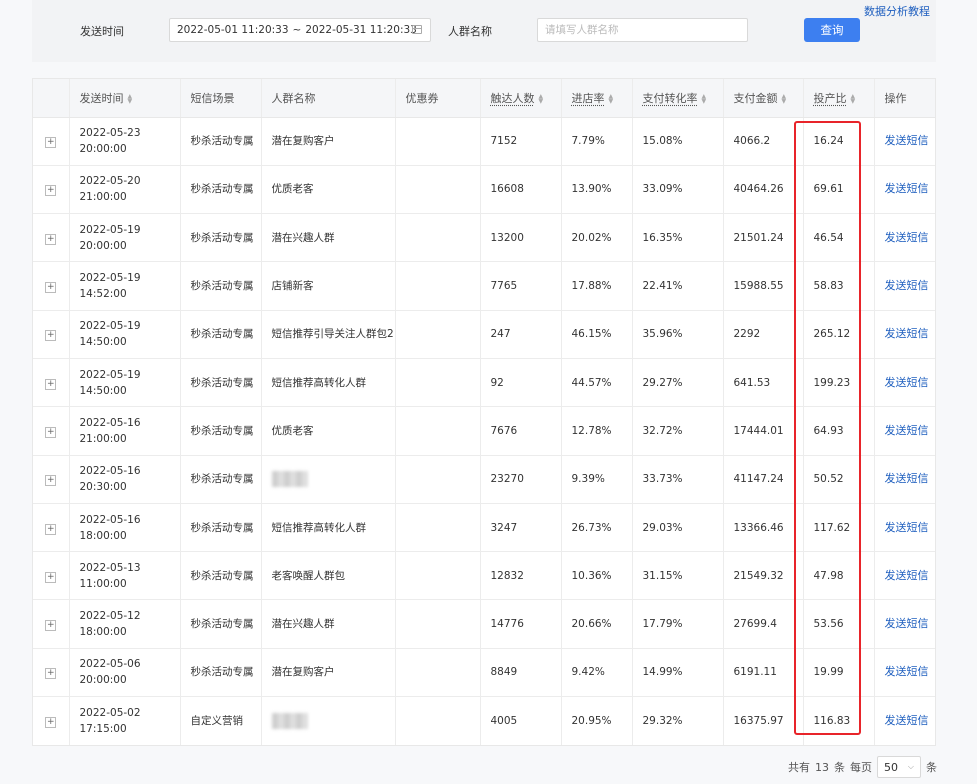 Image resolution: width=977 pixels, height=784 pixels. Describe the element at coordinates (678, 286) in the screenshot. I see `pay-conversion-cell: 22.41%` at that location.